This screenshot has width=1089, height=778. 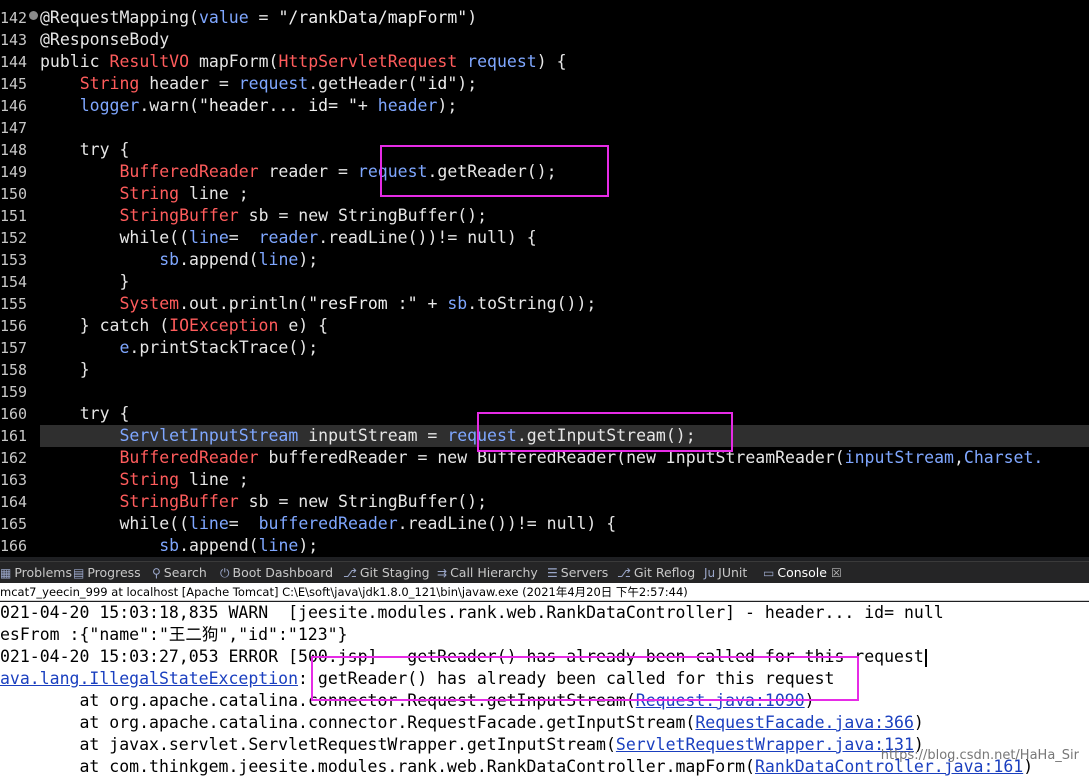 What do you see at coordinates (114, 572) in the screenshot?
I see `tab-label: Progress` at bounding box center [114, 572].